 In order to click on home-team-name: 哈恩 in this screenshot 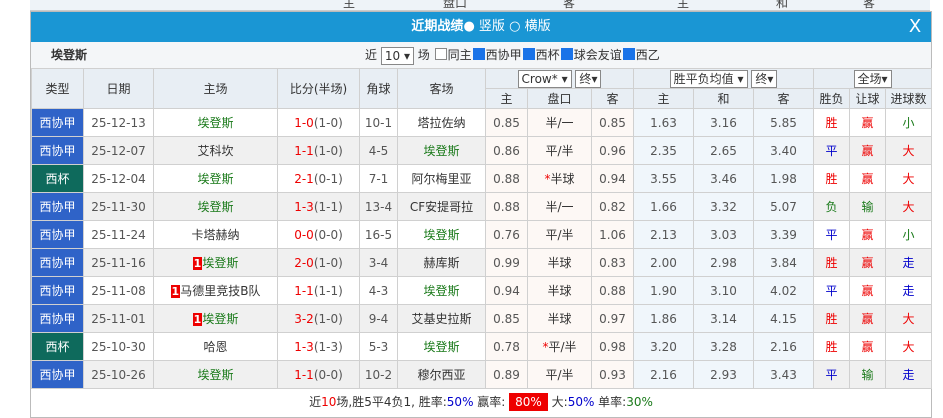, I will do `click(215, 347)`.